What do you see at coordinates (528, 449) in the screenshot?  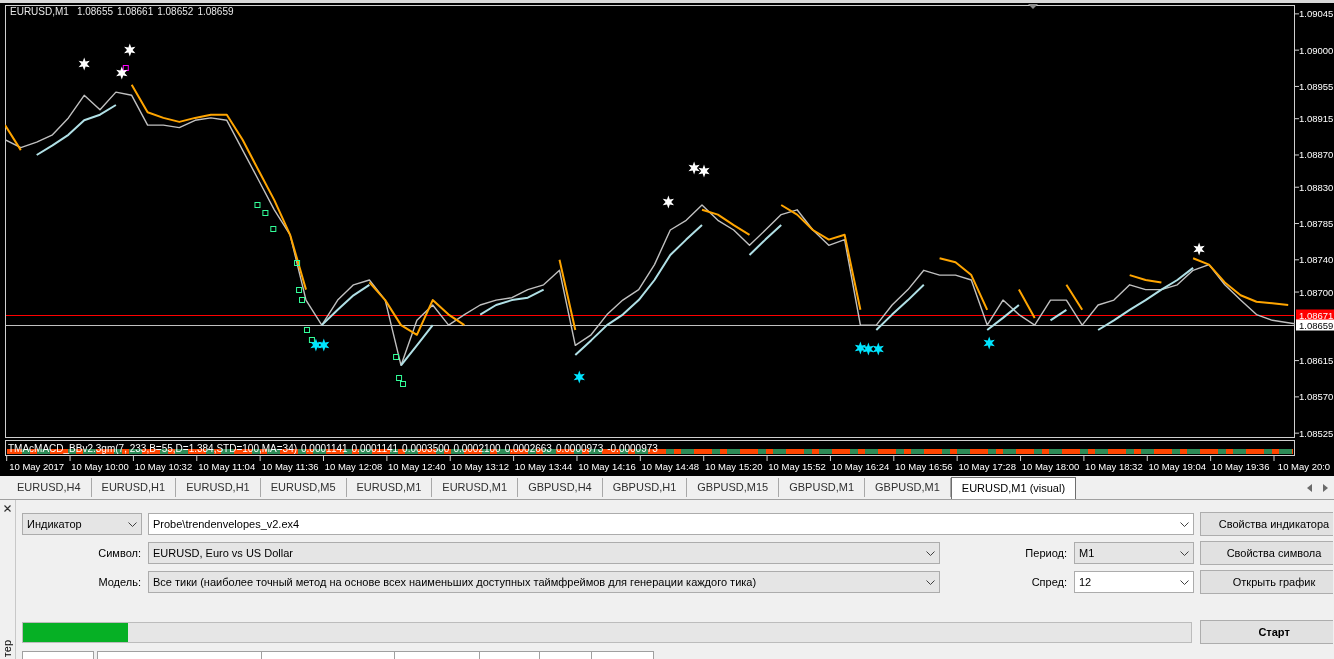 I see `indicator-value: 0.0002663` at bounding box center [528, 449].